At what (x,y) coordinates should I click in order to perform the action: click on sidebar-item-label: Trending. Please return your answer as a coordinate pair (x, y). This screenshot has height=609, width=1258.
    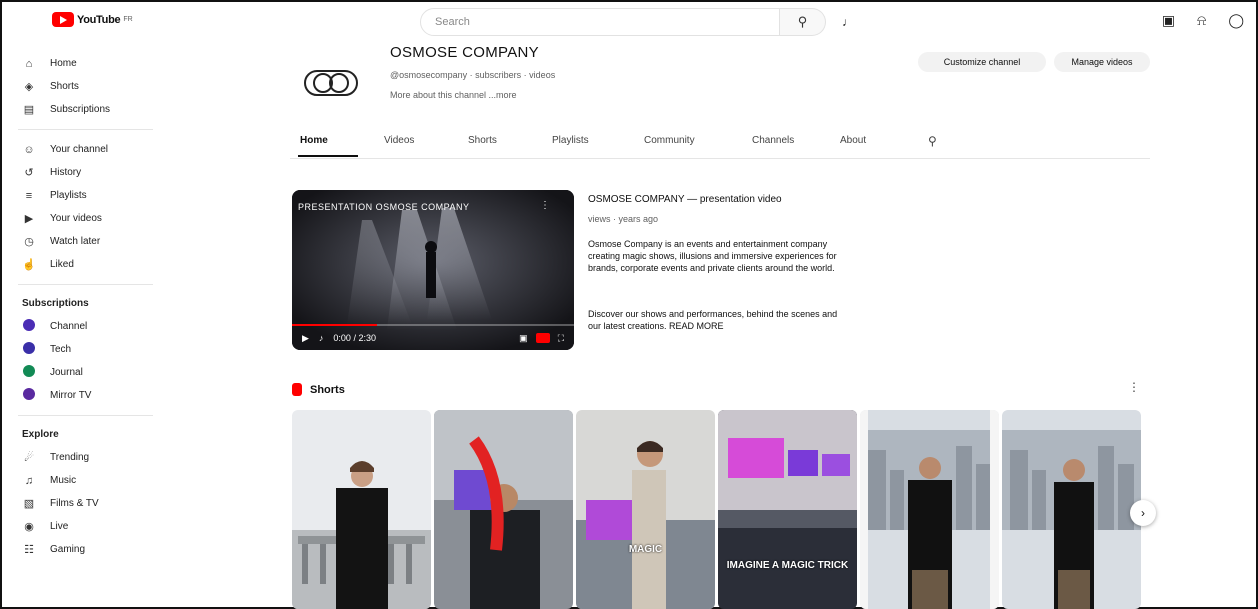
    Looking at the image, I should click on (70, 457).